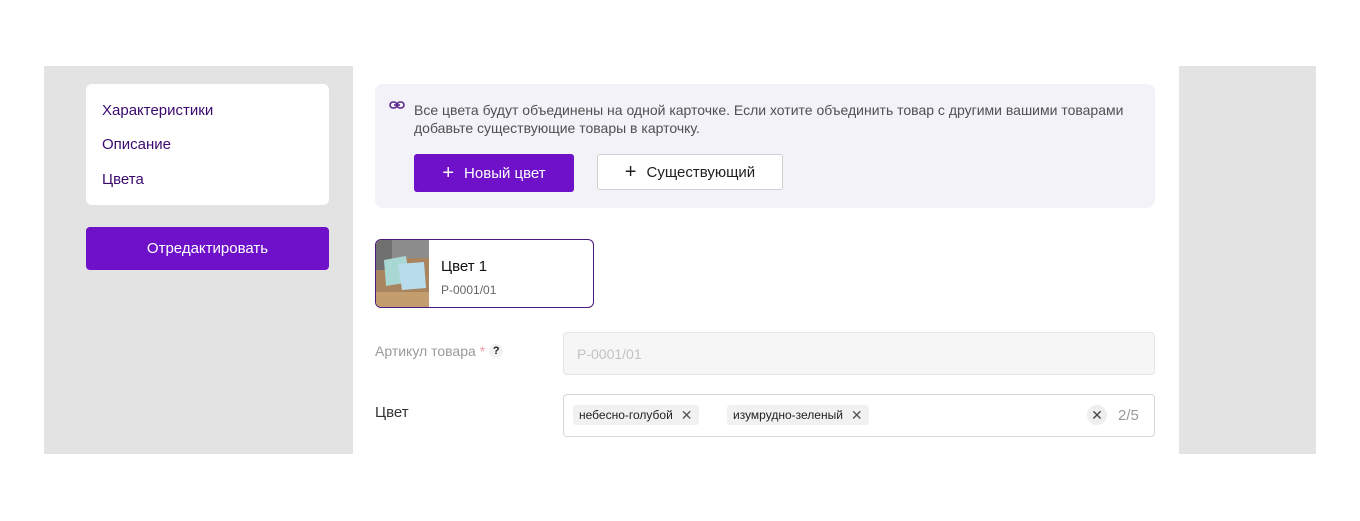  Describe the element at coordinates (136, 144) in the screenshot. I see `nav-item-description: Описание` at that location.